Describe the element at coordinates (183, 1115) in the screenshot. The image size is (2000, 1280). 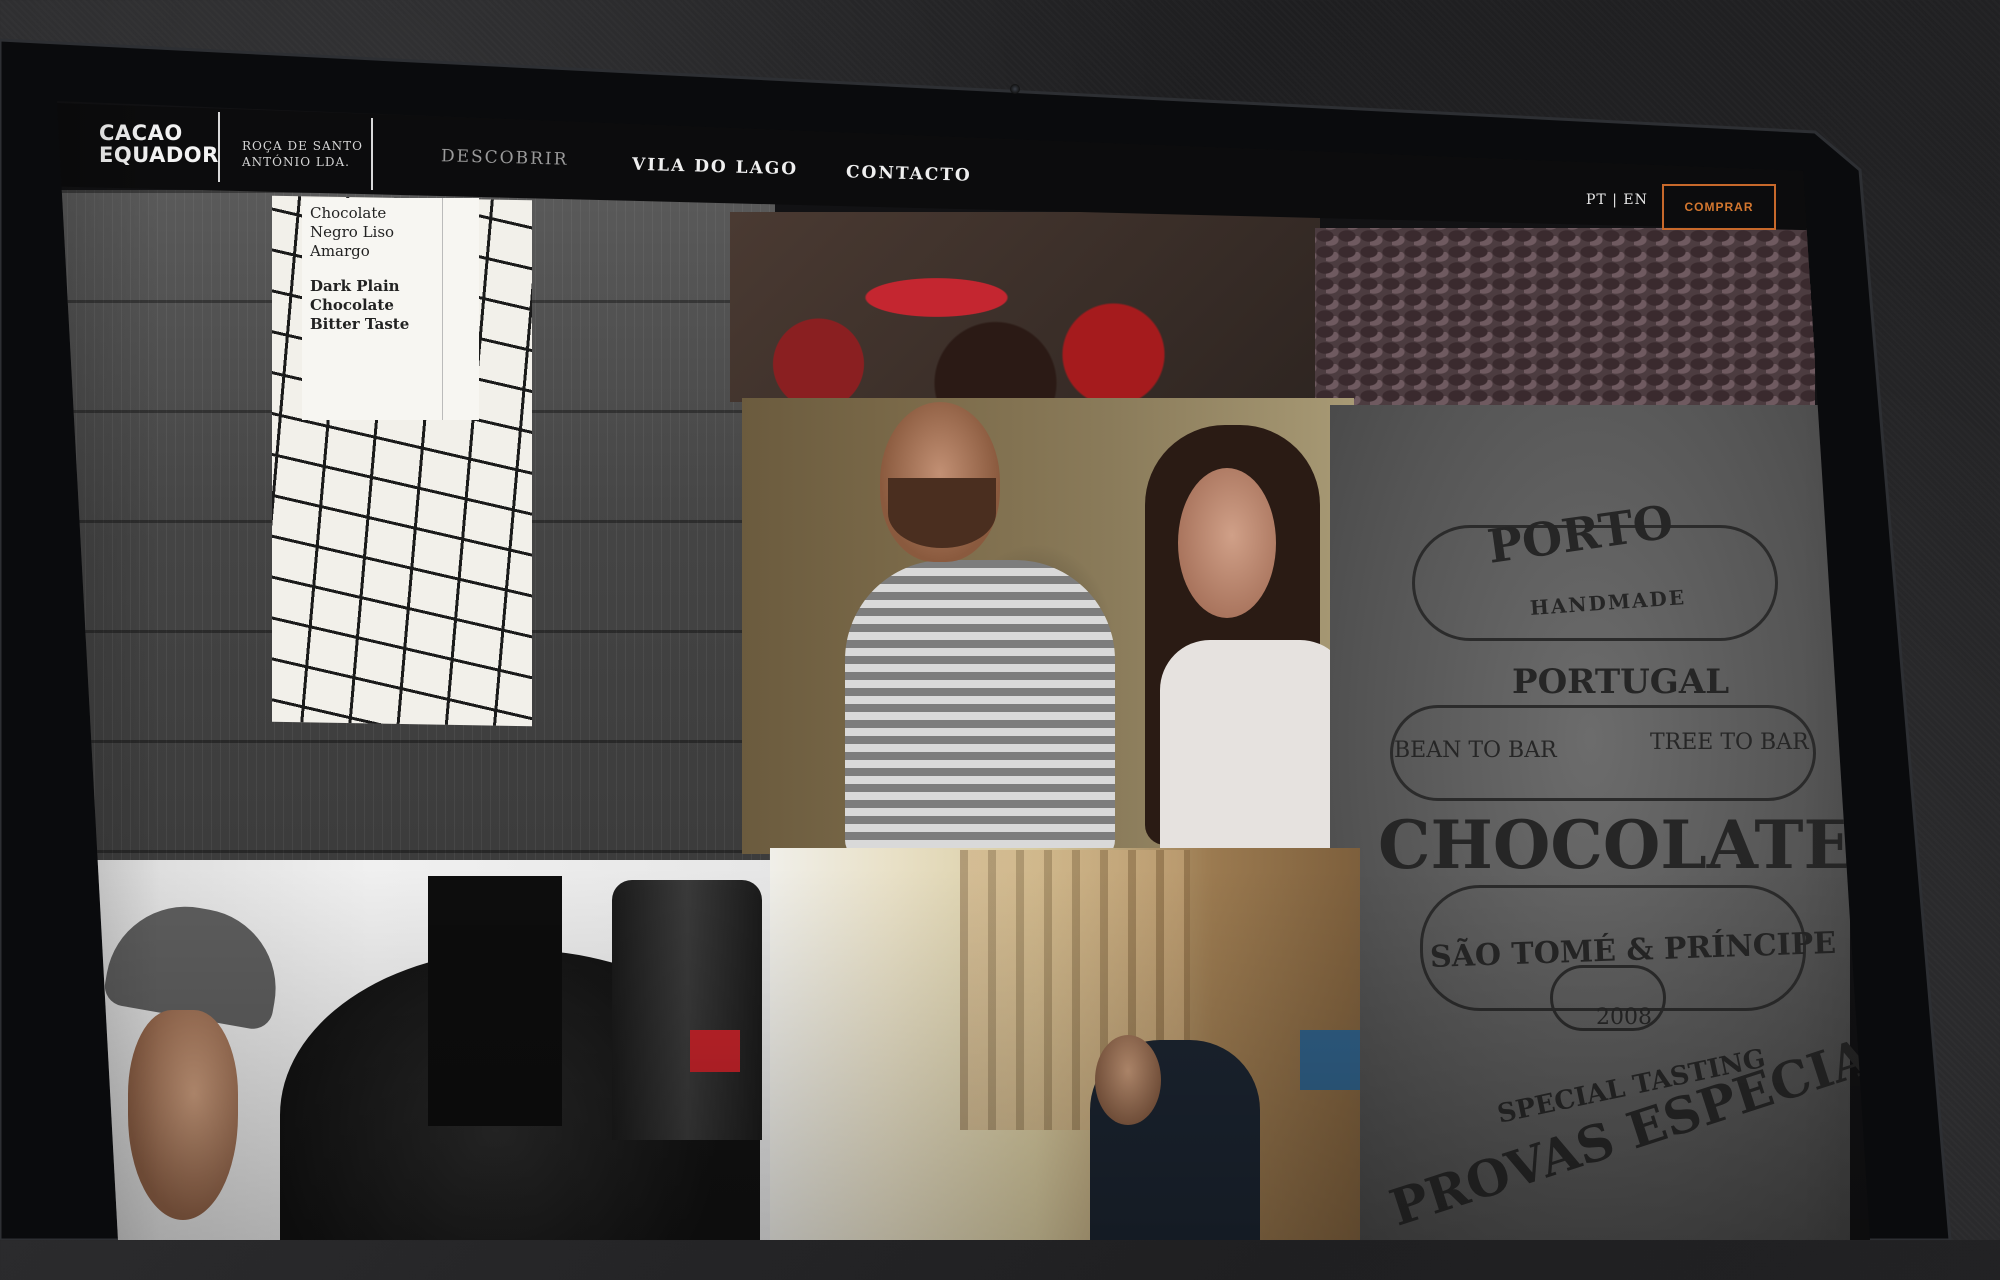
I see `man-face-profile` at that location.